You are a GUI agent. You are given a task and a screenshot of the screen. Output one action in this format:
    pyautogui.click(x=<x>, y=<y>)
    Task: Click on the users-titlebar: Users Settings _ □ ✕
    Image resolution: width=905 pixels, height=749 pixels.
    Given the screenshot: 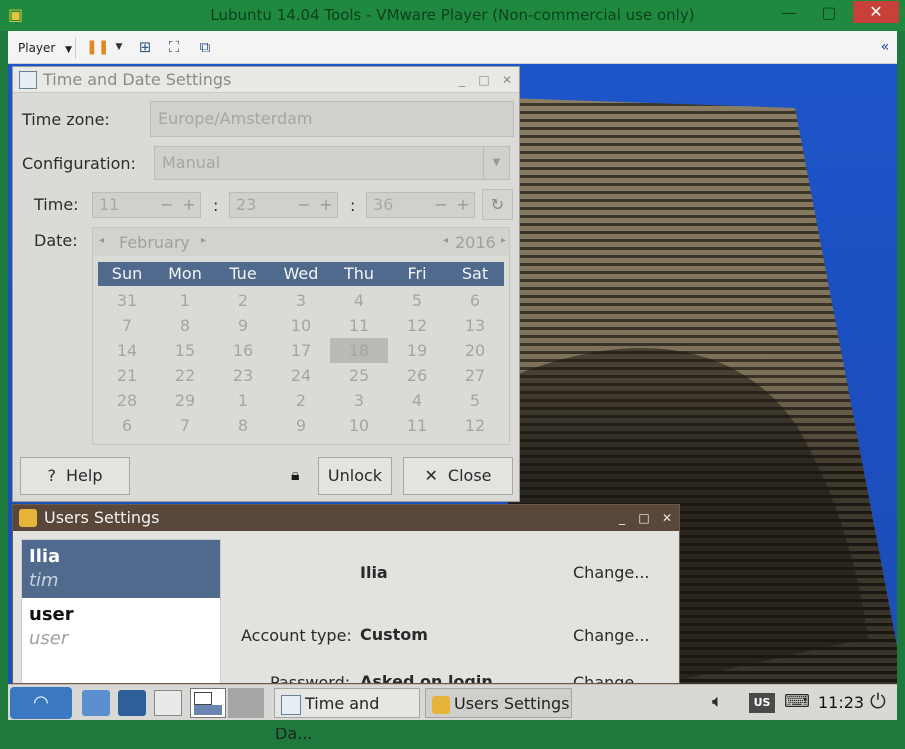 What is the action you would take?
    pyautogui.click(x=346, y=518)
    